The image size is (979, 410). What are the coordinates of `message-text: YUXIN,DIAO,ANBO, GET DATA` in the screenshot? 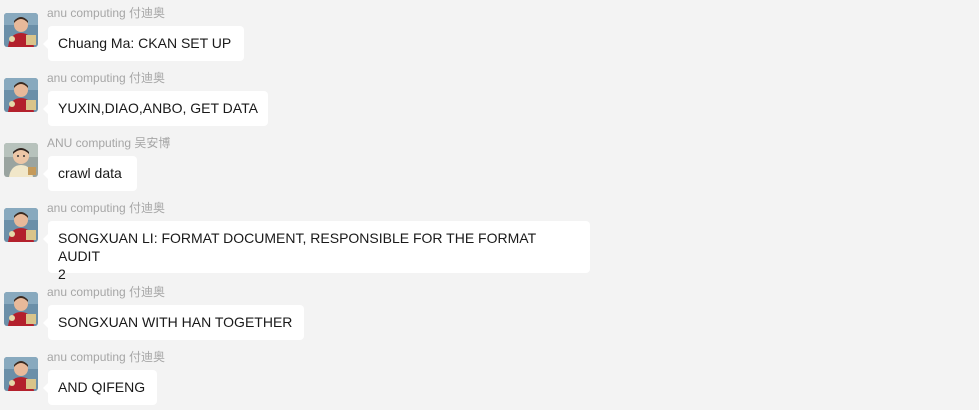 It's located at (158, 108).